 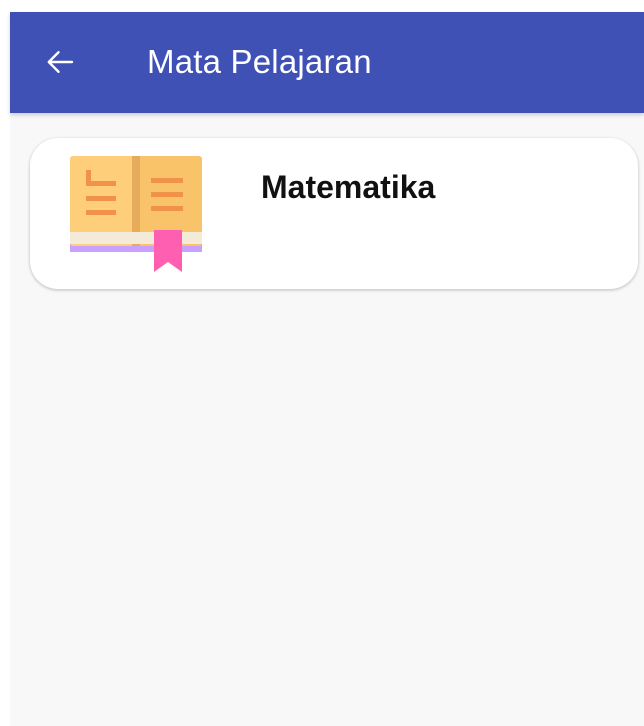 What do you see at coordinates (136, 214) in the screenshot?
I see `open-book-icon` at bounding box center [136, 214].